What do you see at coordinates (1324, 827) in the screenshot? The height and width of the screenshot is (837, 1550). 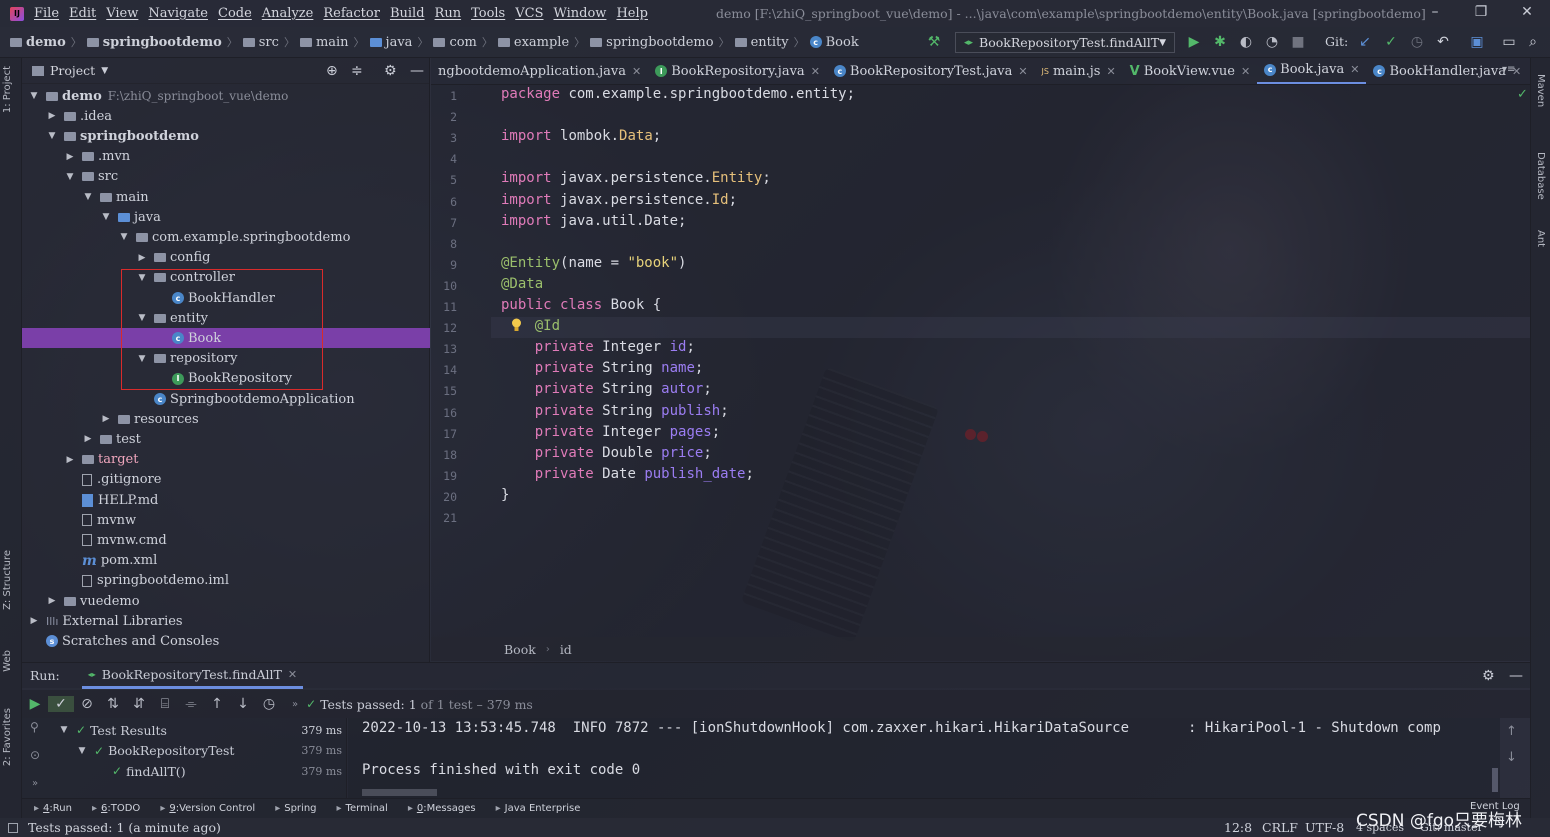 I see `file-encoding: UTF-8` at bounding box center [1324, 827].